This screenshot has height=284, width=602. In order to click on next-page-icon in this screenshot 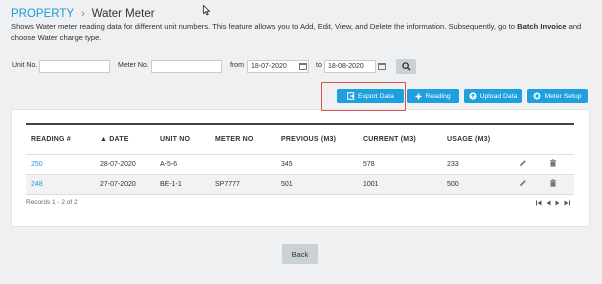, I will do `click(557, 203)`.